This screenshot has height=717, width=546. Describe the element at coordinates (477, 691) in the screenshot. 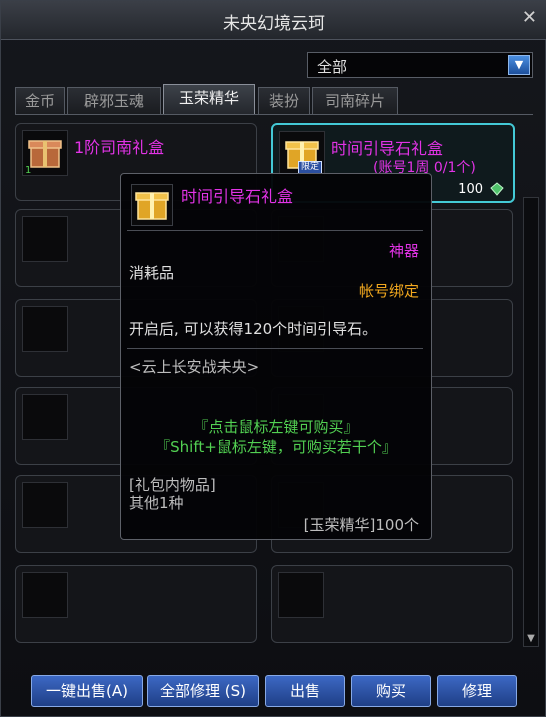

I see `repair-button: 修理` at that location.